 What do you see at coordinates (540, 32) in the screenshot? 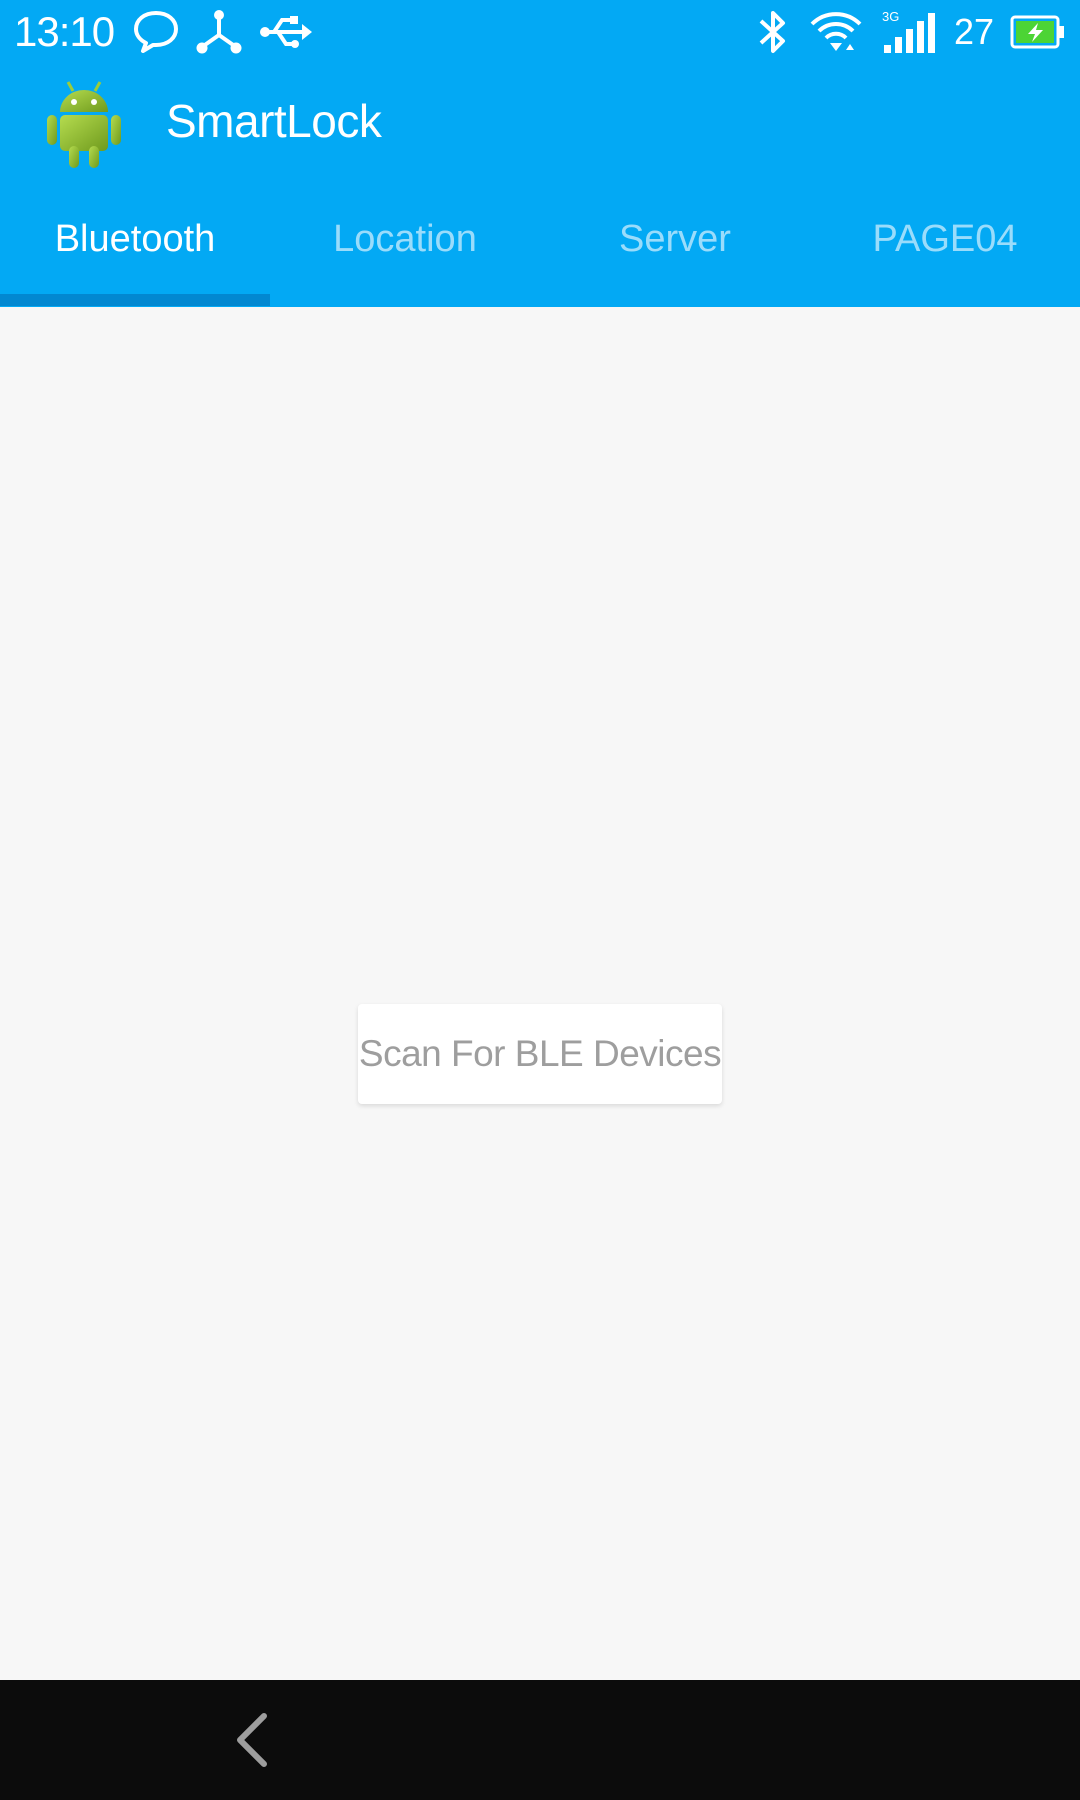
I see `status-bar: 13:10 3G 27` at bounding box center [540, 32].